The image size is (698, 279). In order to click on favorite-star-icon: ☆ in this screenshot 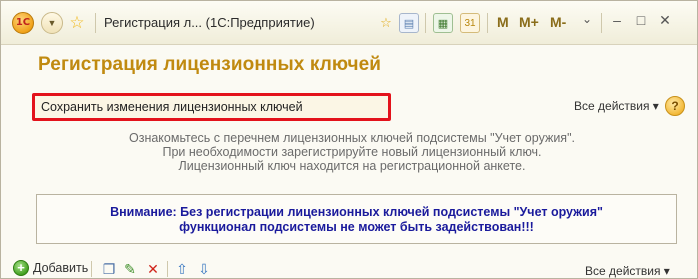, I will do `click(77, 23)`.